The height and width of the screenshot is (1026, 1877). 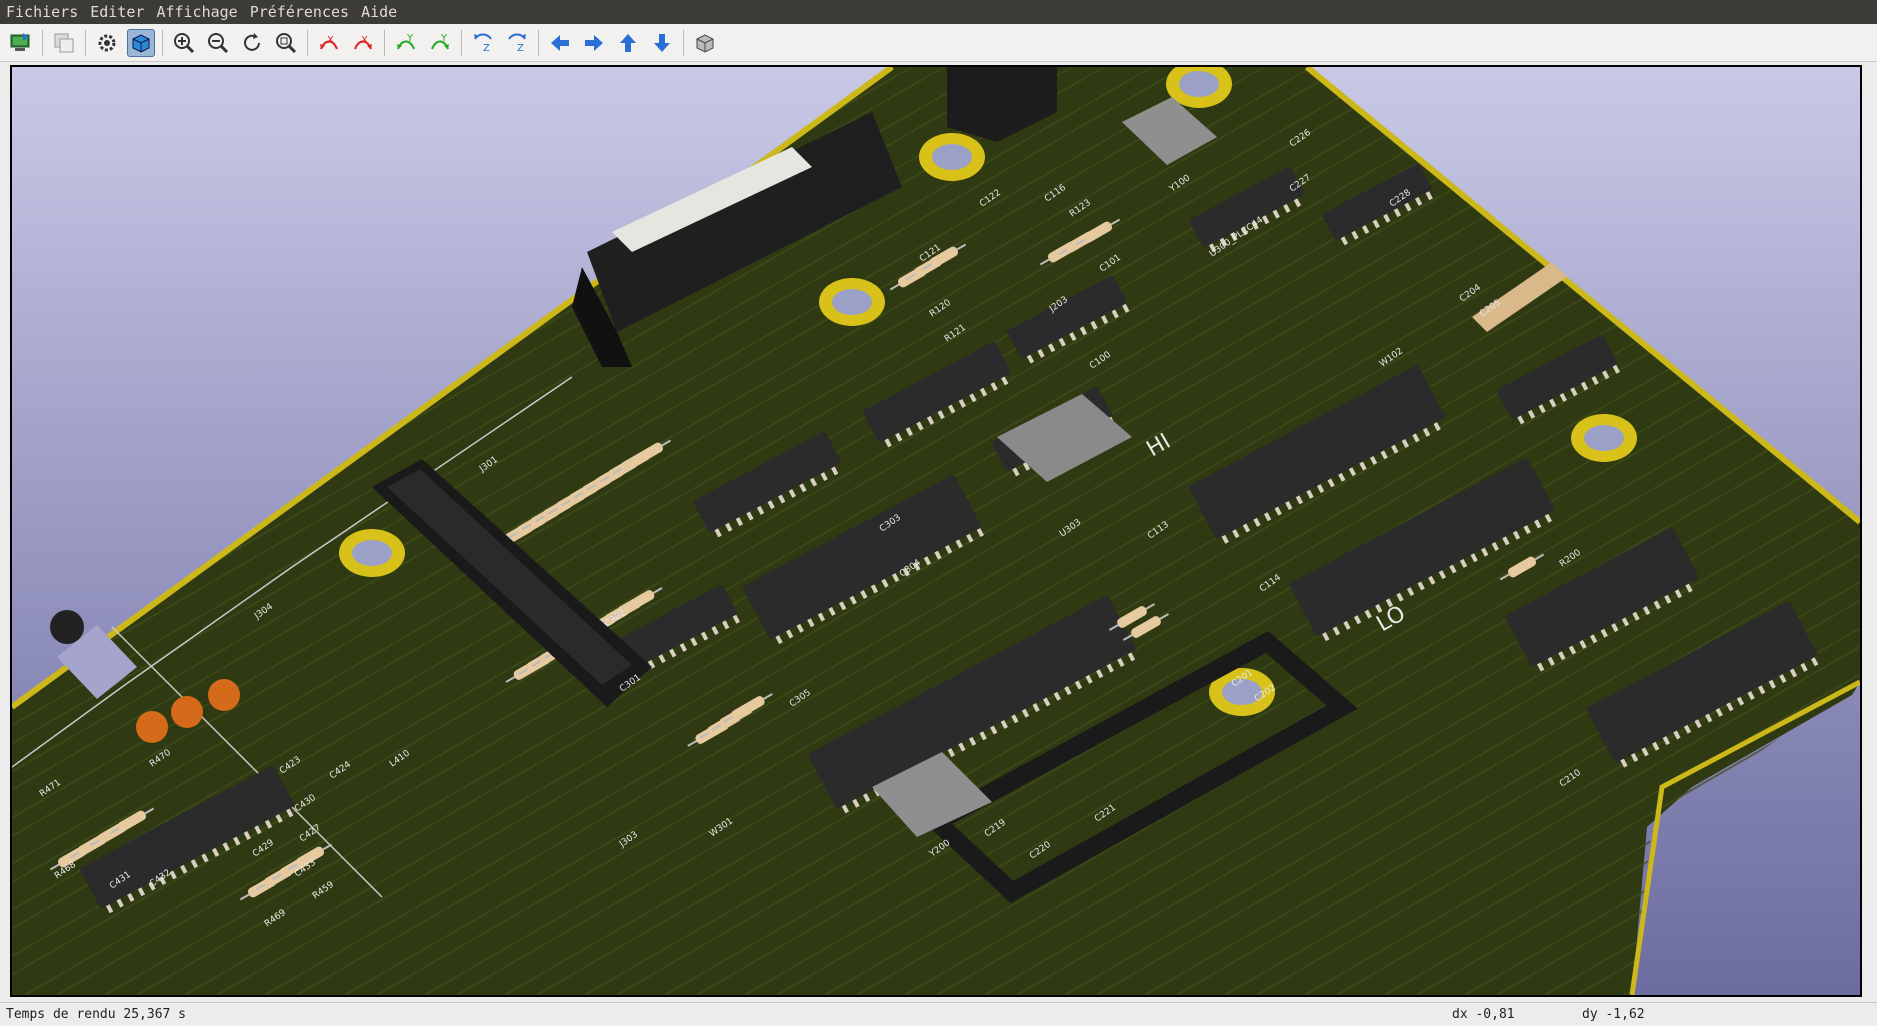 What do you see at coordinates (117, 12) in the screenshot?
I see `menu-editer: Editer` at bounding box center [117, 12].